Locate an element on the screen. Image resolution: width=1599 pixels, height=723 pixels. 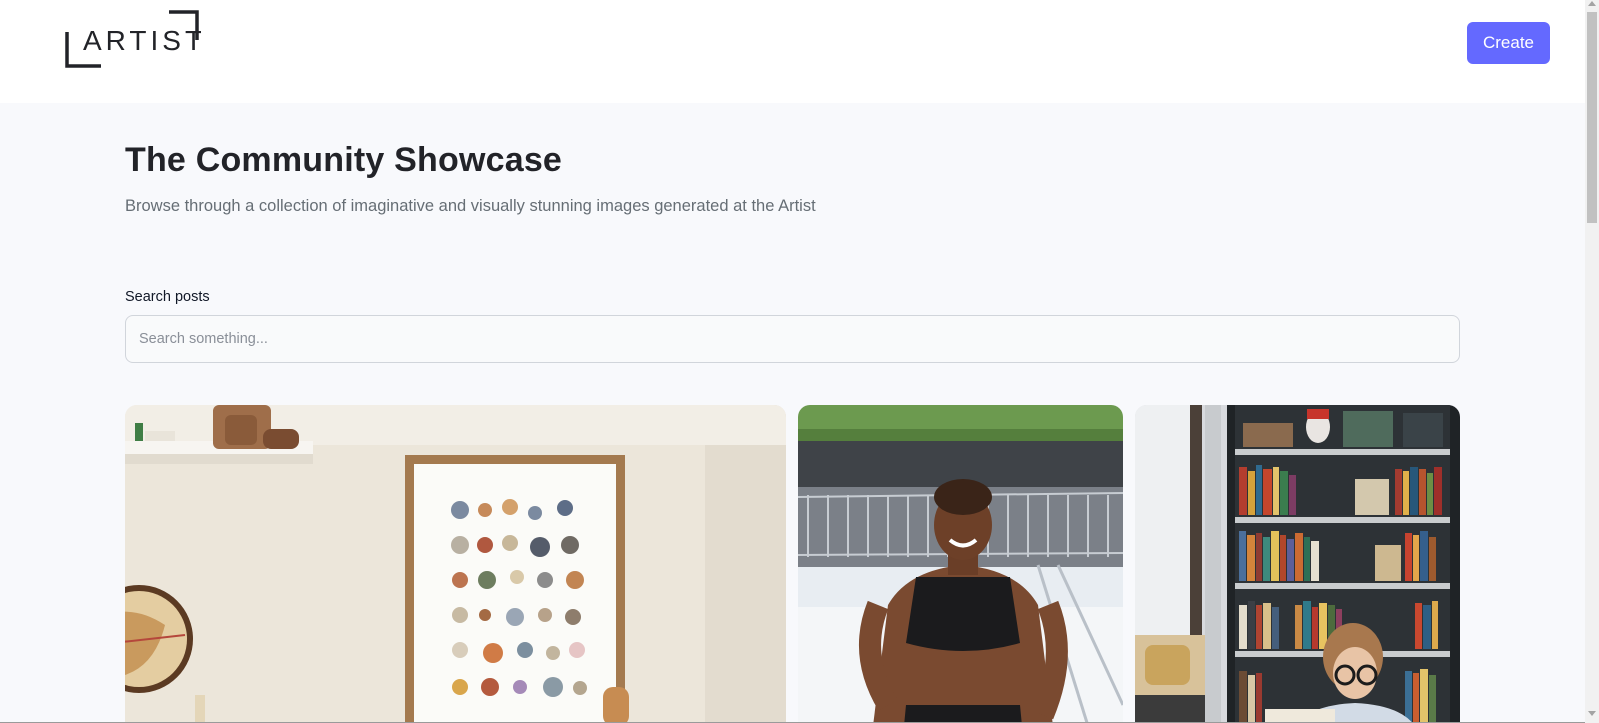
scroll-down-arrow-icon is located at coordinates (1592, 713).